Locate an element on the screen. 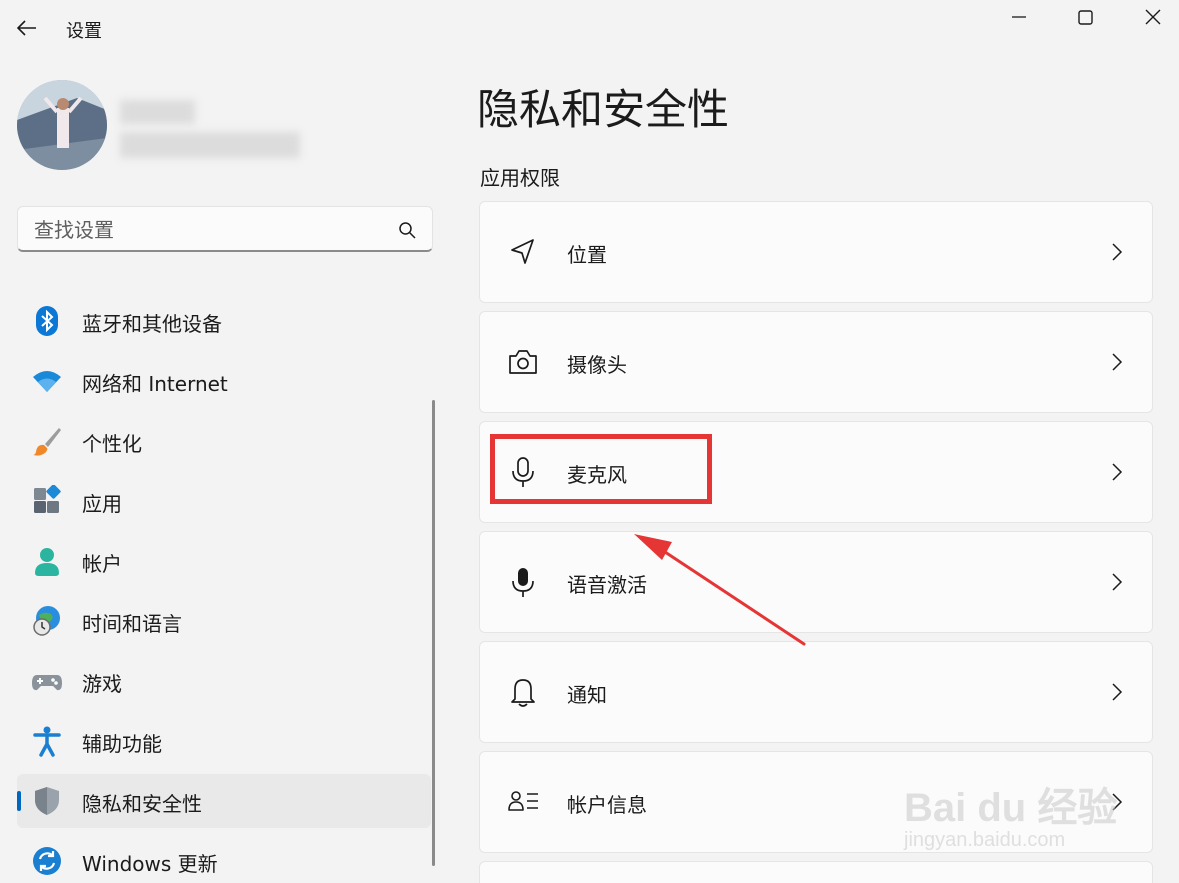  windows-update-icon is located at coordinates (47, 861).